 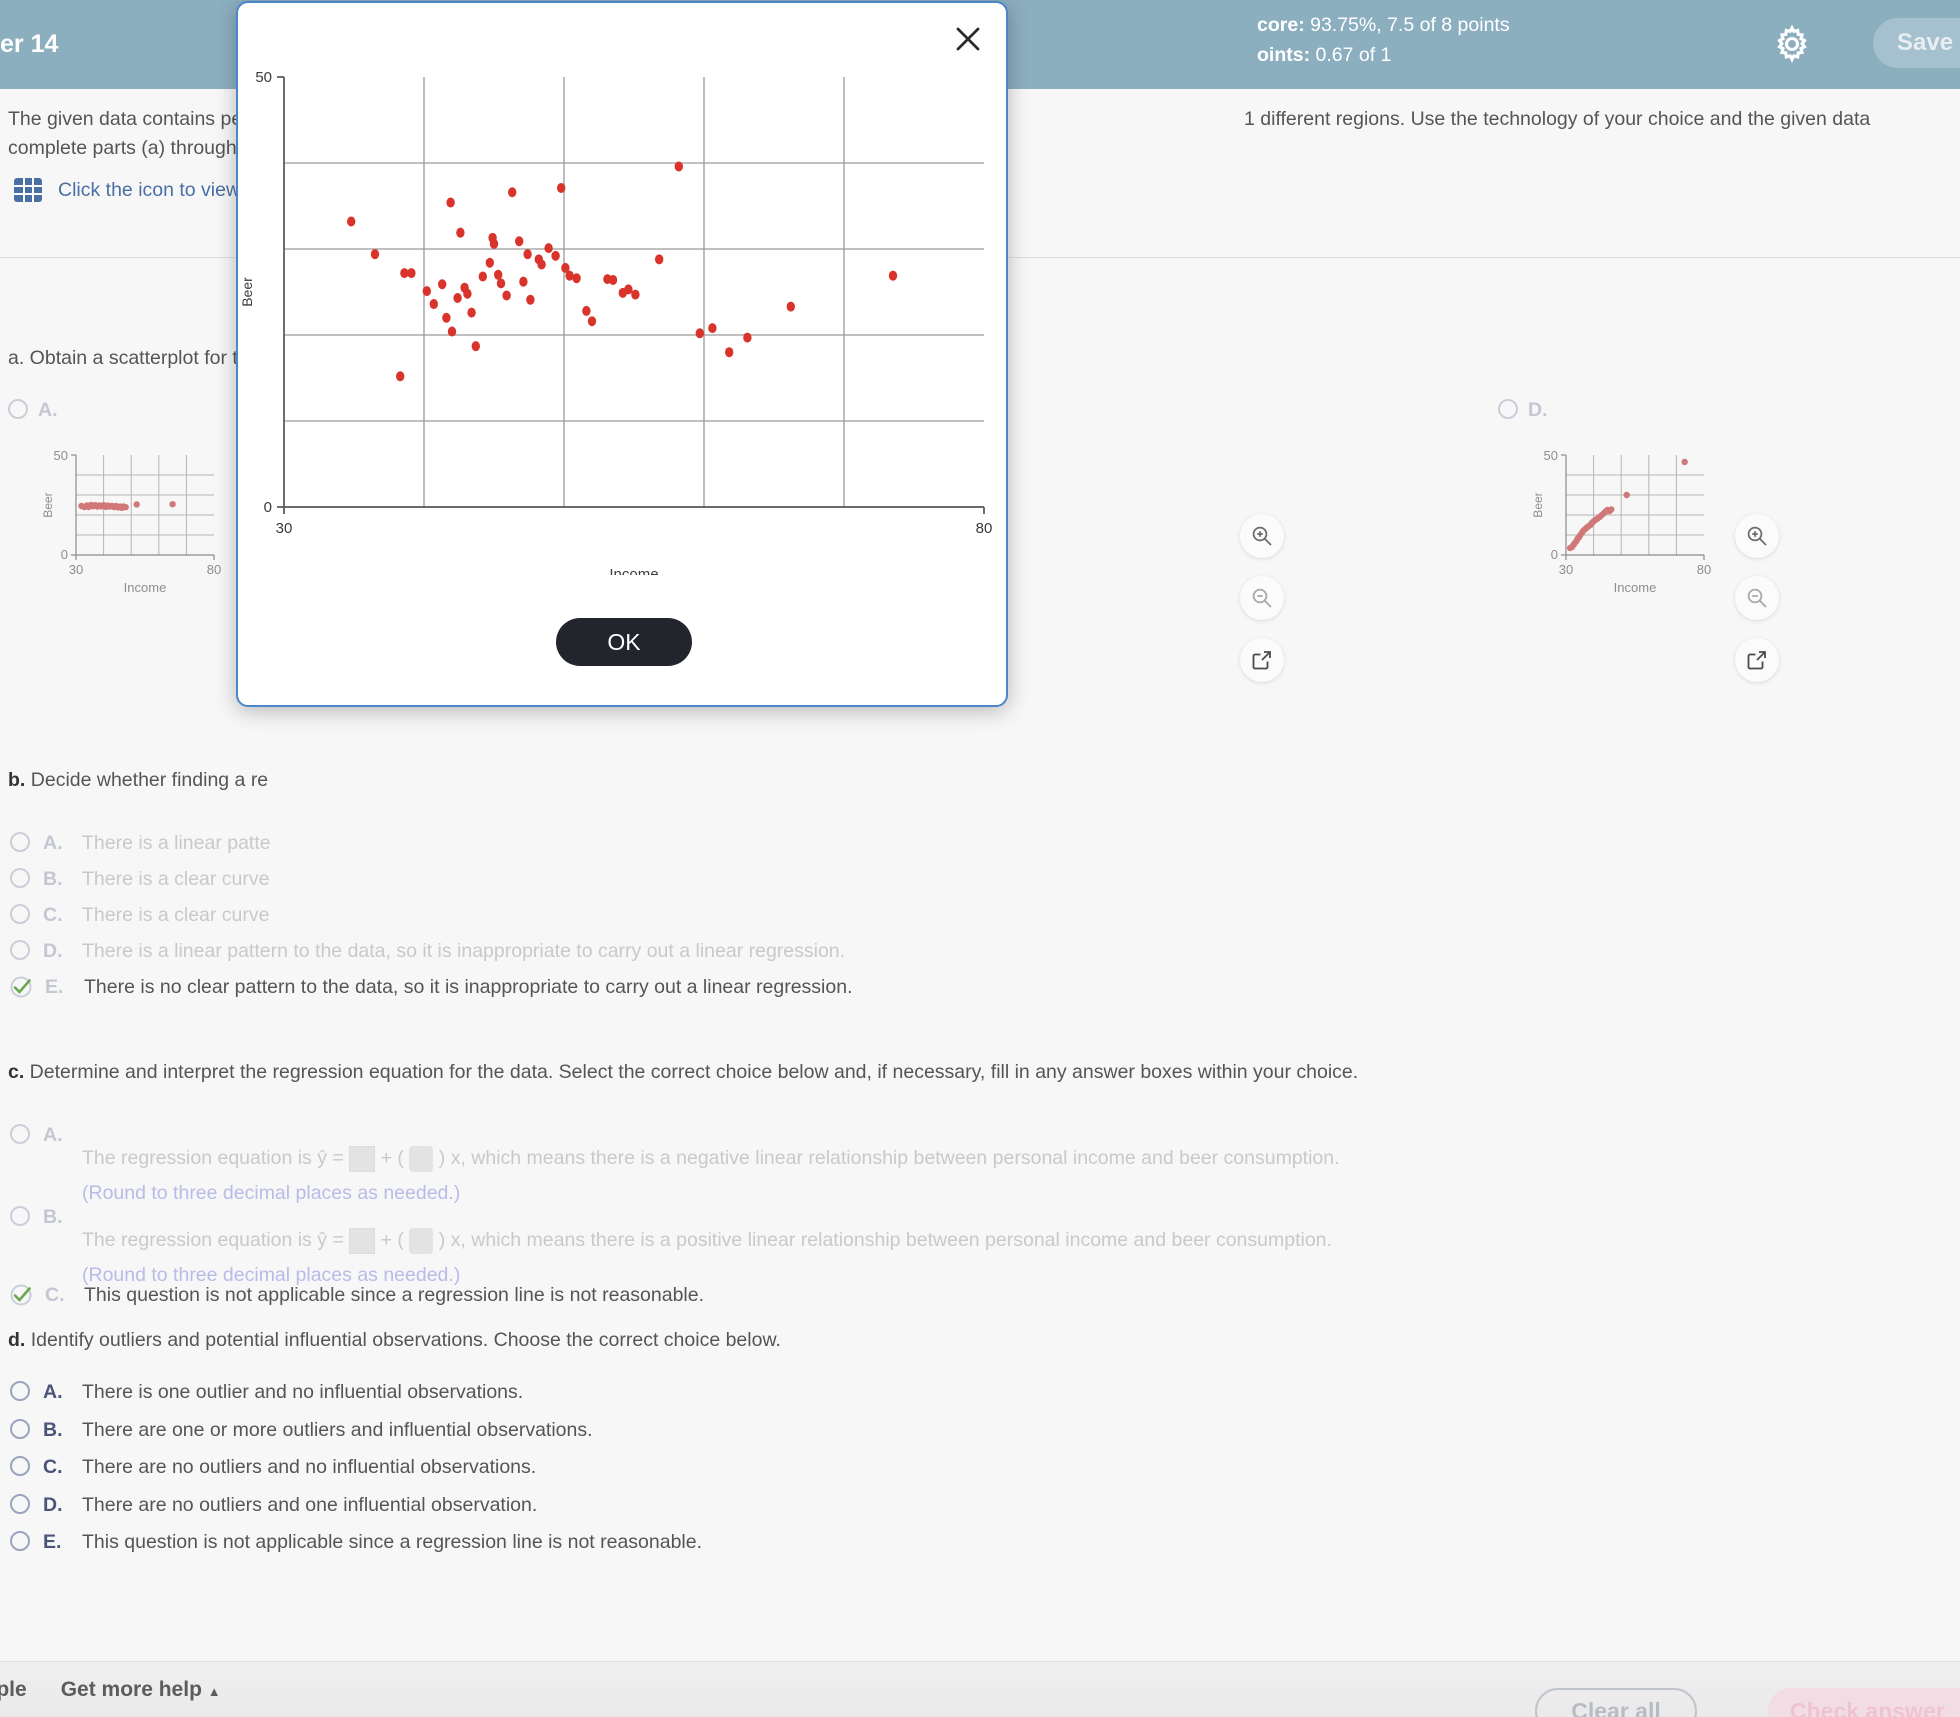 What do you see at coordinates (176, 915) in the screenshot?
I see `part-b-option-c-text: There is a clear curve` at bounding box center [176, 915].